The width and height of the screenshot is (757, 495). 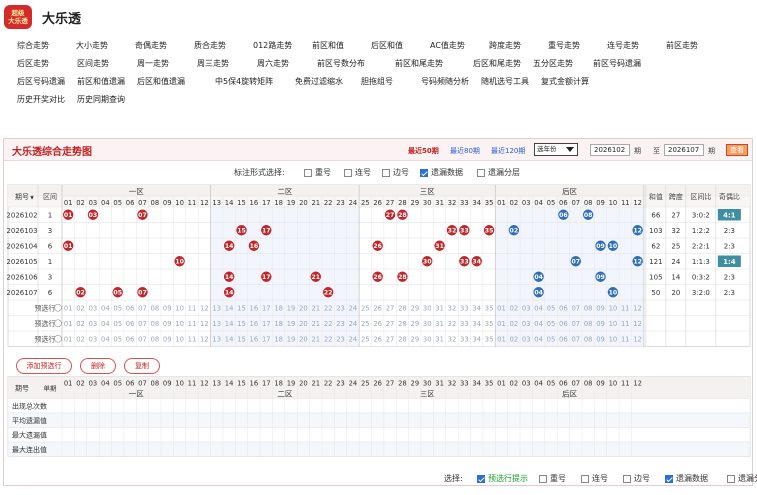 What do you see at coordinates (390, 384) in the screenshot?
I see `stats-number-header: 27` at bounding box center [390, 384].